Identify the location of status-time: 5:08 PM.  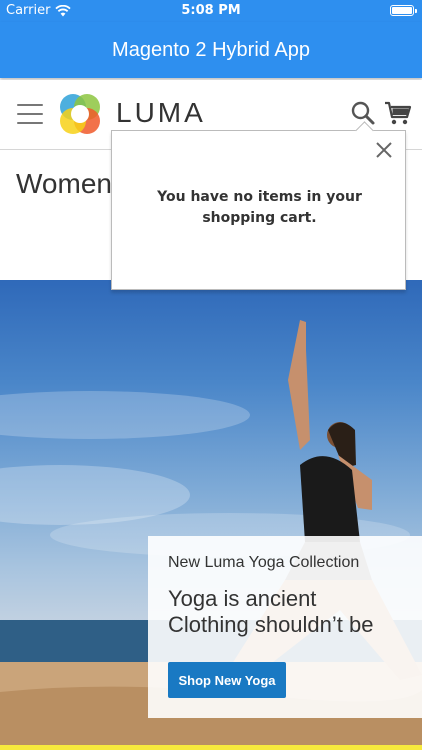
(211, 10).